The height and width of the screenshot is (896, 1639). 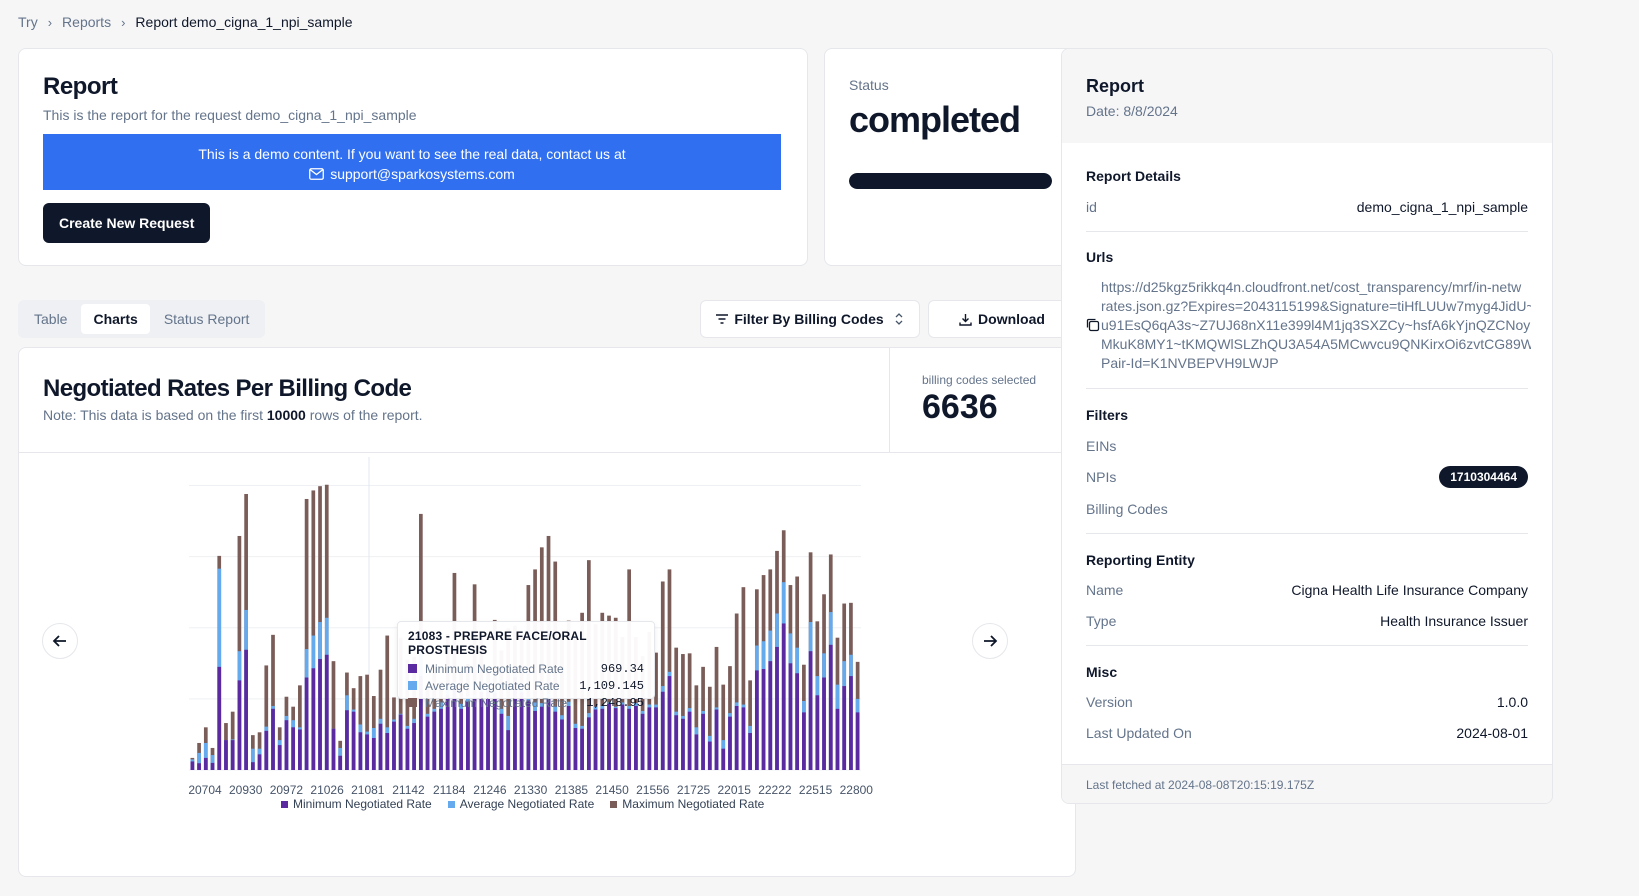 I want to click on tab-table: Table, so click(x=50, y=319).